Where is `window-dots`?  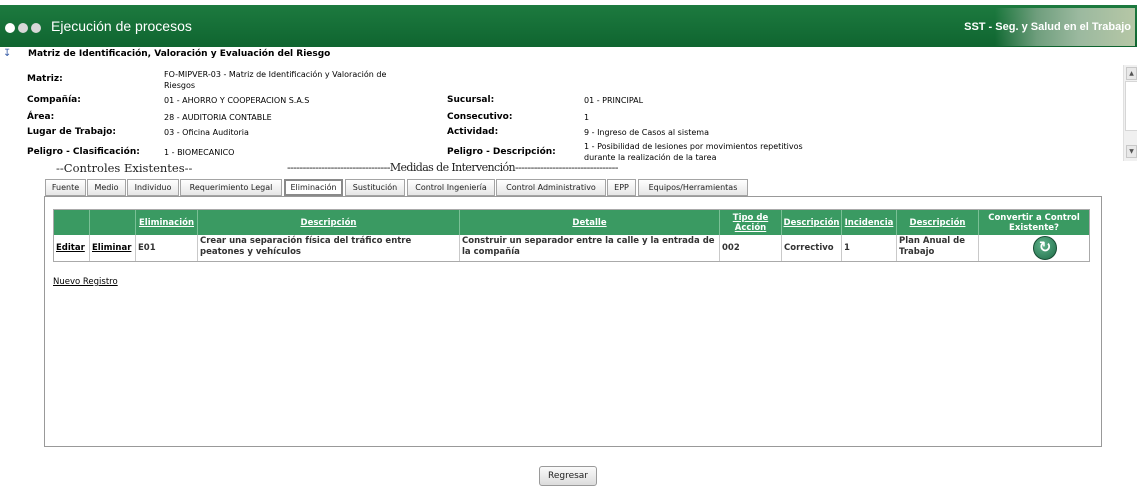
window-dots is located at coordinates (23, 28).